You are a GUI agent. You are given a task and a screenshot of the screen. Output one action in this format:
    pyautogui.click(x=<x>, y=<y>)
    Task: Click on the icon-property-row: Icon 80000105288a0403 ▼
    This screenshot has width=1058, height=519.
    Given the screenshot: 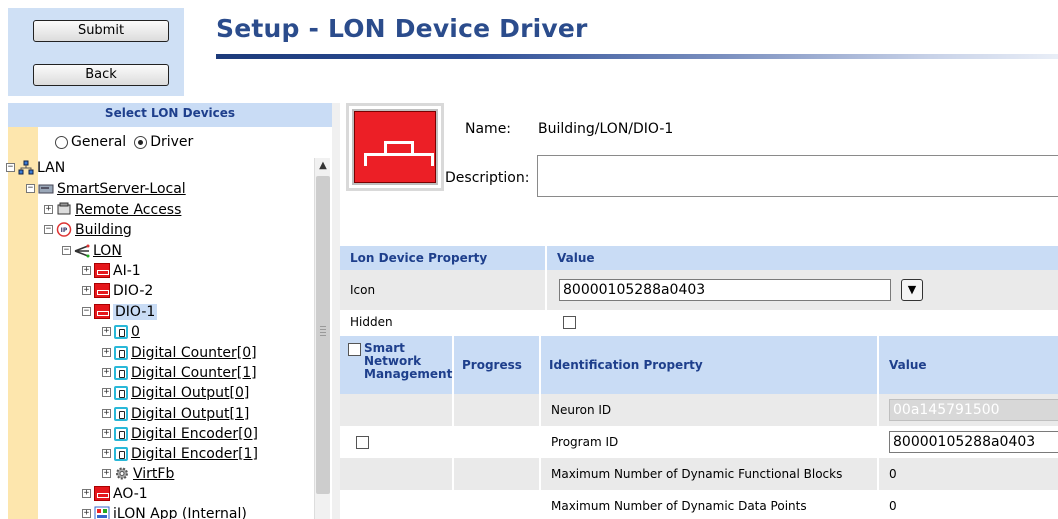 What is the action you would take?
    pyautogui.click(x=699, y=290)
    